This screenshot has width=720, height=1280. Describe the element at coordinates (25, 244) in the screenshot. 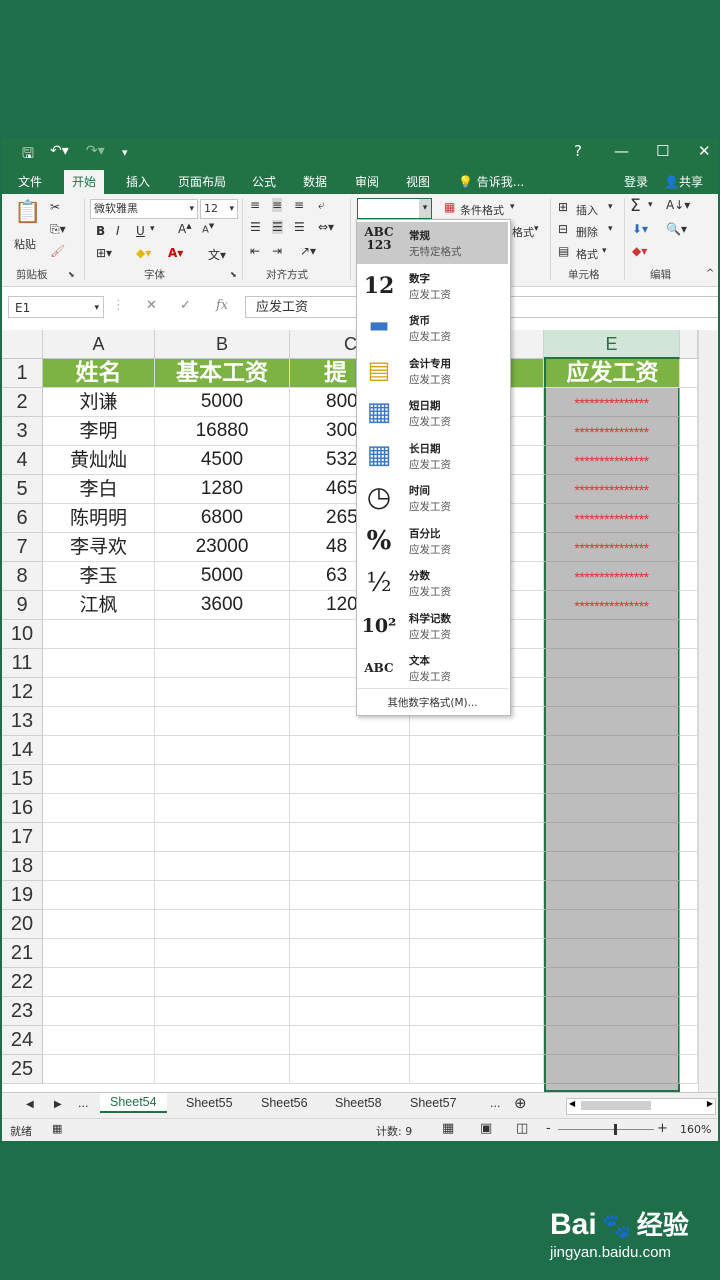

I see `paste-label: 粘贴` at that location.